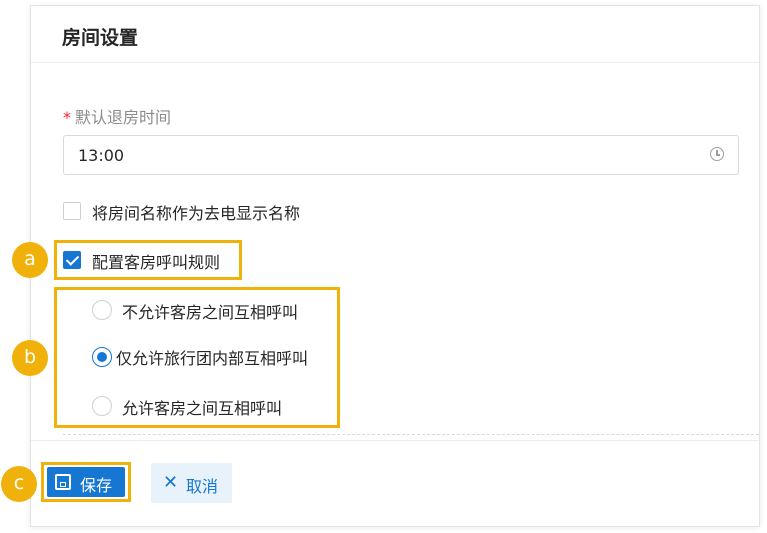 The width and height of the screenshot is (767, 533). I want to click on close-icon: ✕, so click(171, 482).